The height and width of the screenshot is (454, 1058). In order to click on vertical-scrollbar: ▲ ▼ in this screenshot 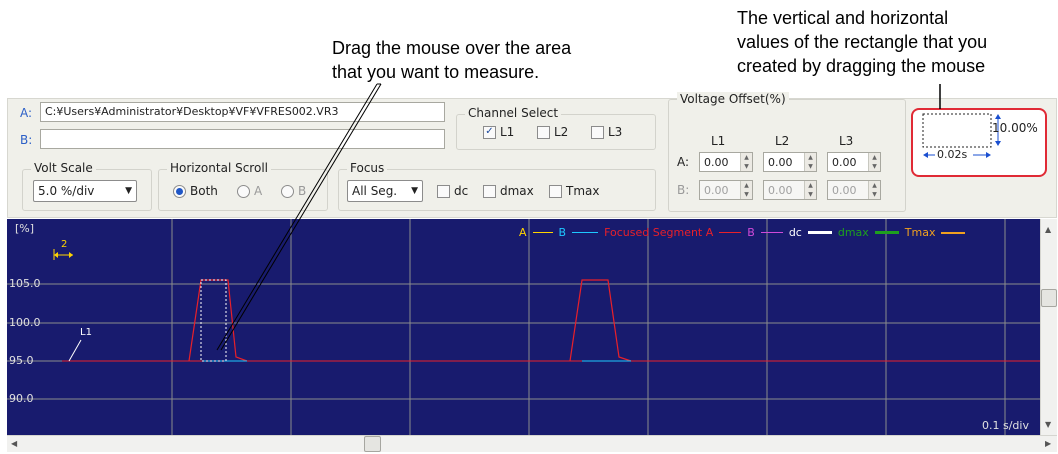, I will do `click(1048, 327)`.